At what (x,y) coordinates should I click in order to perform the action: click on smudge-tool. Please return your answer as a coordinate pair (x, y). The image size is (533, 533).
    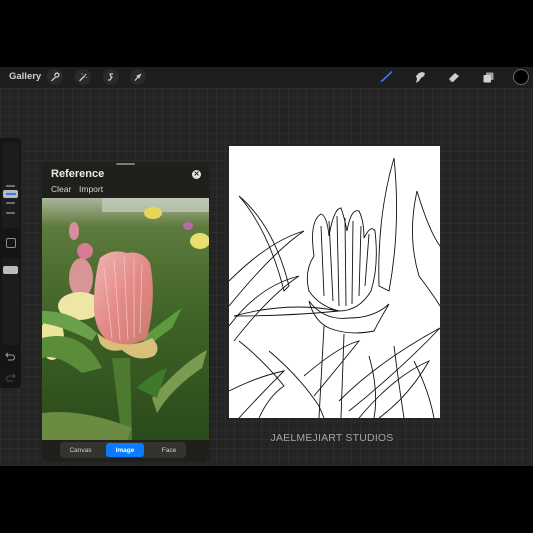
    Looking at the image, I should click on (420, 77).